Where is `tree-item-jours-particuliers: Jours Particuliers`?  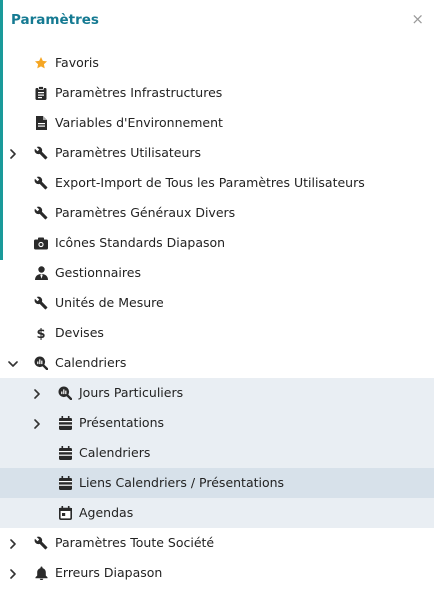 tree-item-jours-particuliers: Jours Particuliers is located at coordinates (217, 393).